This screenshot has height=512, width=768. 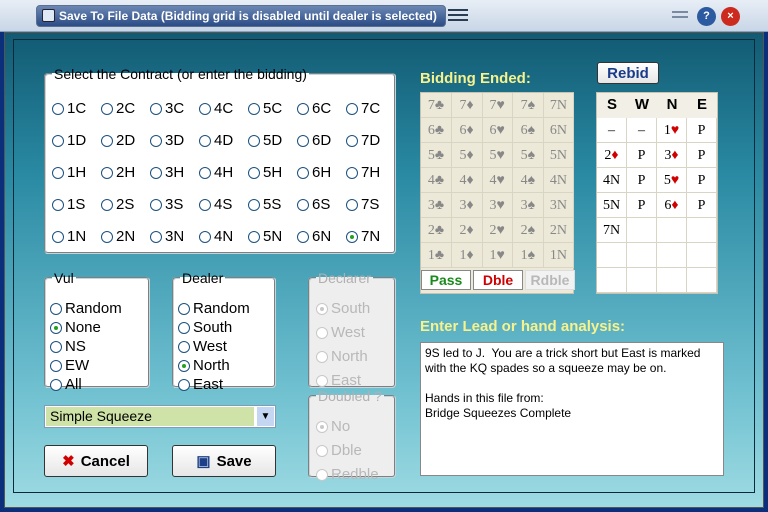 What do you see at coordinates (117, 204) in the screenshot?
I see `contract-radio-2S: 2S` at bounding box center [117, 204].